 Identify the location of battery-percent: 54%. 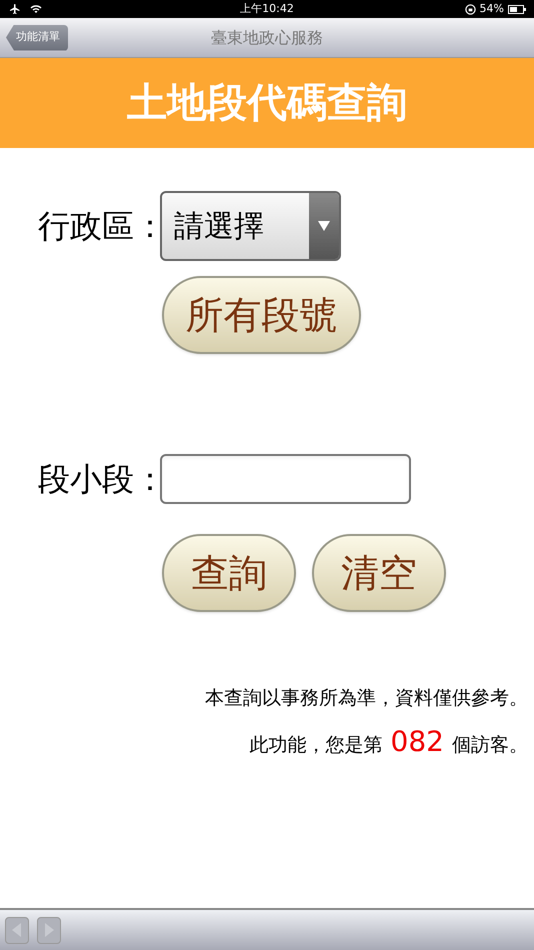
(492, 8).